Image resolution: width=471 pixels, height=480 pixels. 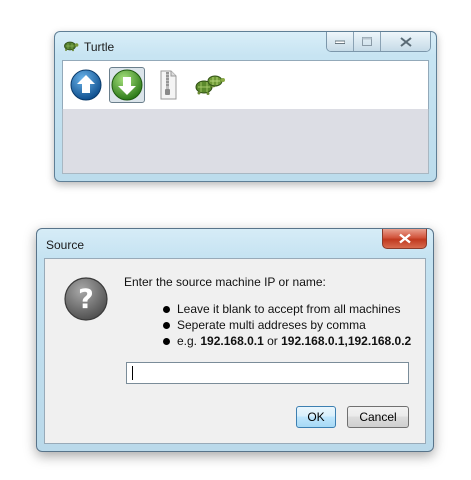 I want to click on source-ip-input, so click(x=267, y=373).